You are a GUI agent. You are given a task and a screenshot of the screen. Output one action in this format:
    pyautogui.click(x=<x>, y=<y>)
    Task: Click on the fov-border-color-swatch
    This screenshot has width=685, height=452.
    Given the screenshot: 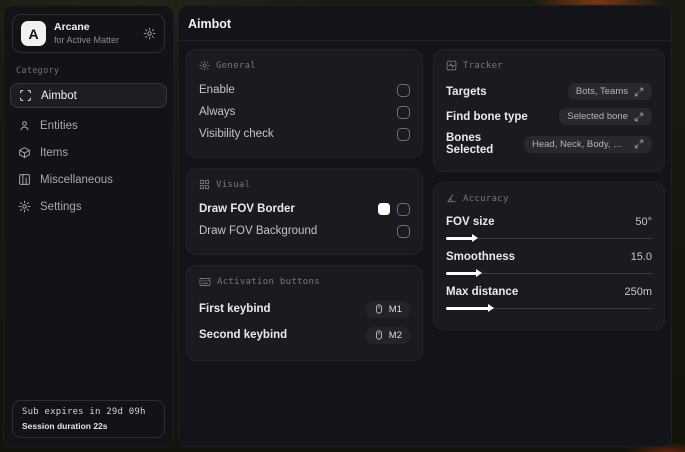 What is the action you would take?
    pyautogui.click(x=384, y=209)
    